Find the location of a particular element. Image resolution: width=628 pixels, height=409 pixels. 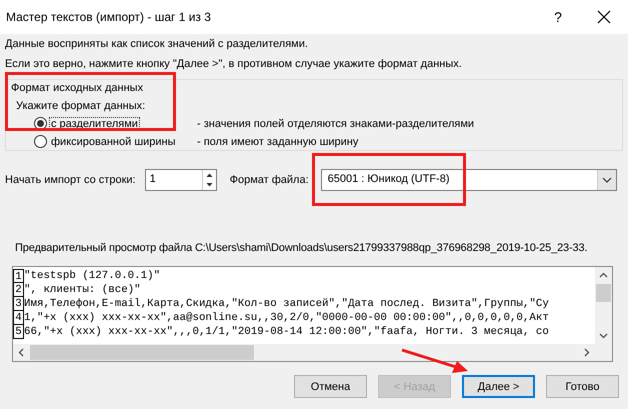

instruction-text: Данные восприняты как список значений с разделителями. is located at coordinates (157, 44).